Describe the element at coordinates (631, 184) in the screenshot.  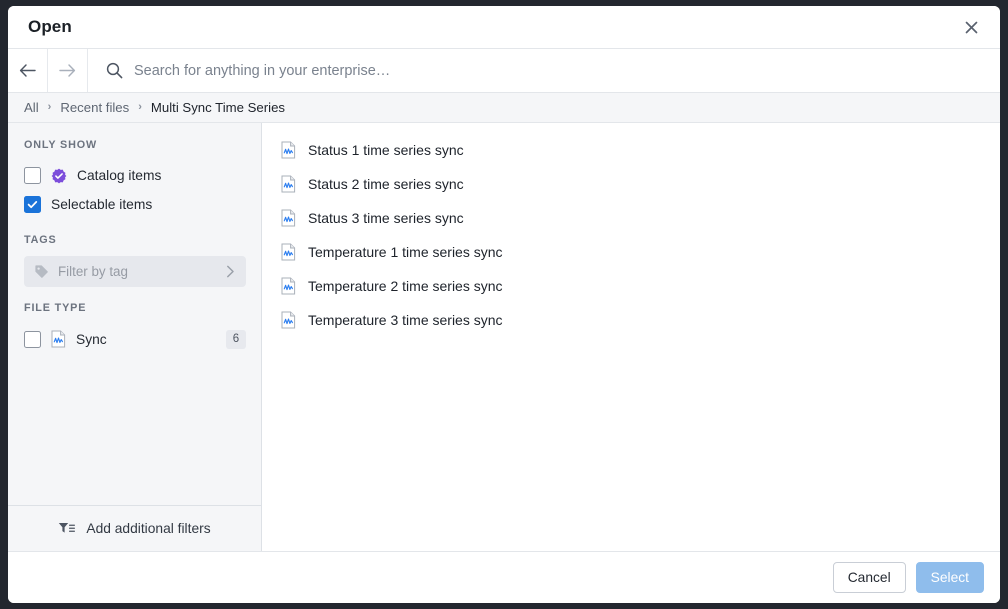
I see `list-item: Status 2 time series sync` at that location.